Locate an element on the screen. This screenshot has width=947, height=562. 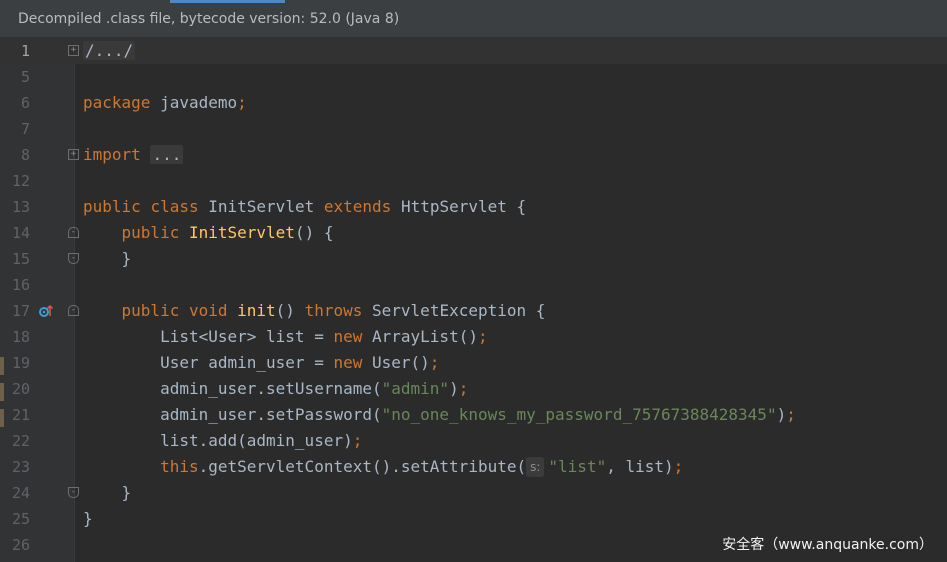
code-line: 7 is located at coordinates (473, 129).